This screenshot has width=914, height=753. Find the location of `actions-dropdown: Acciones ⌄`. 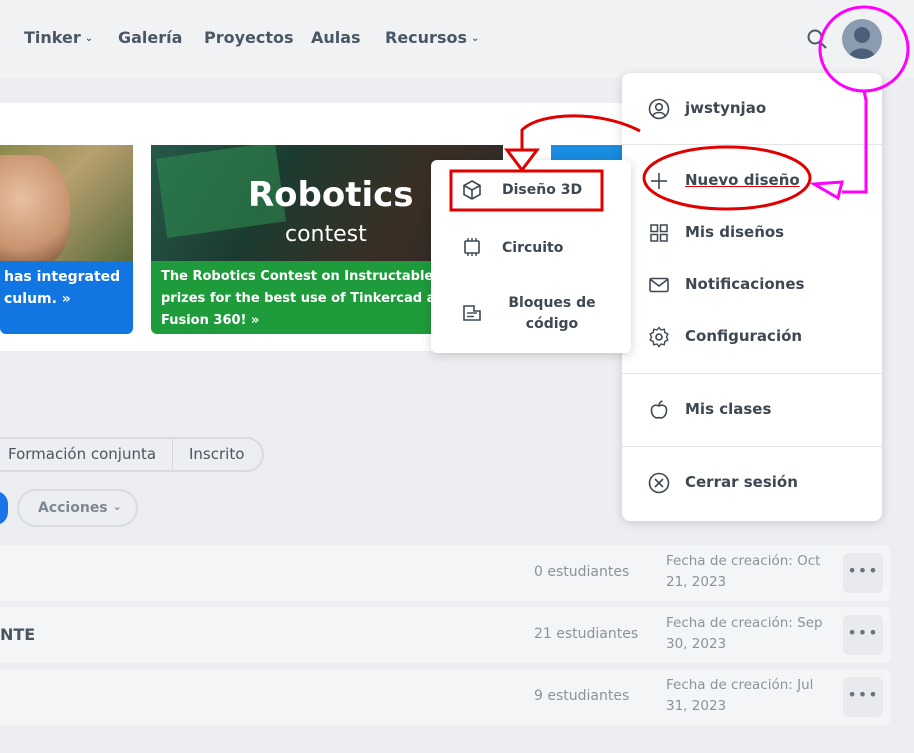

actions-dropdown: Acciones ⌄ is located at coordinates (77, 508).